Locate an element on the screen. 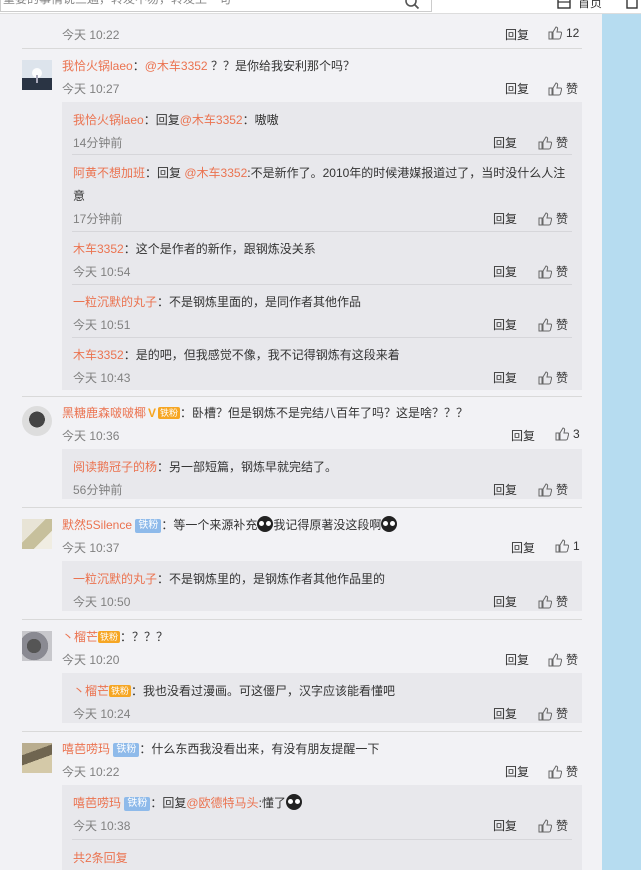 This screenshot has height=870, width=641. mention-link: @欧德特马头 is located at coordinates (222, 803).